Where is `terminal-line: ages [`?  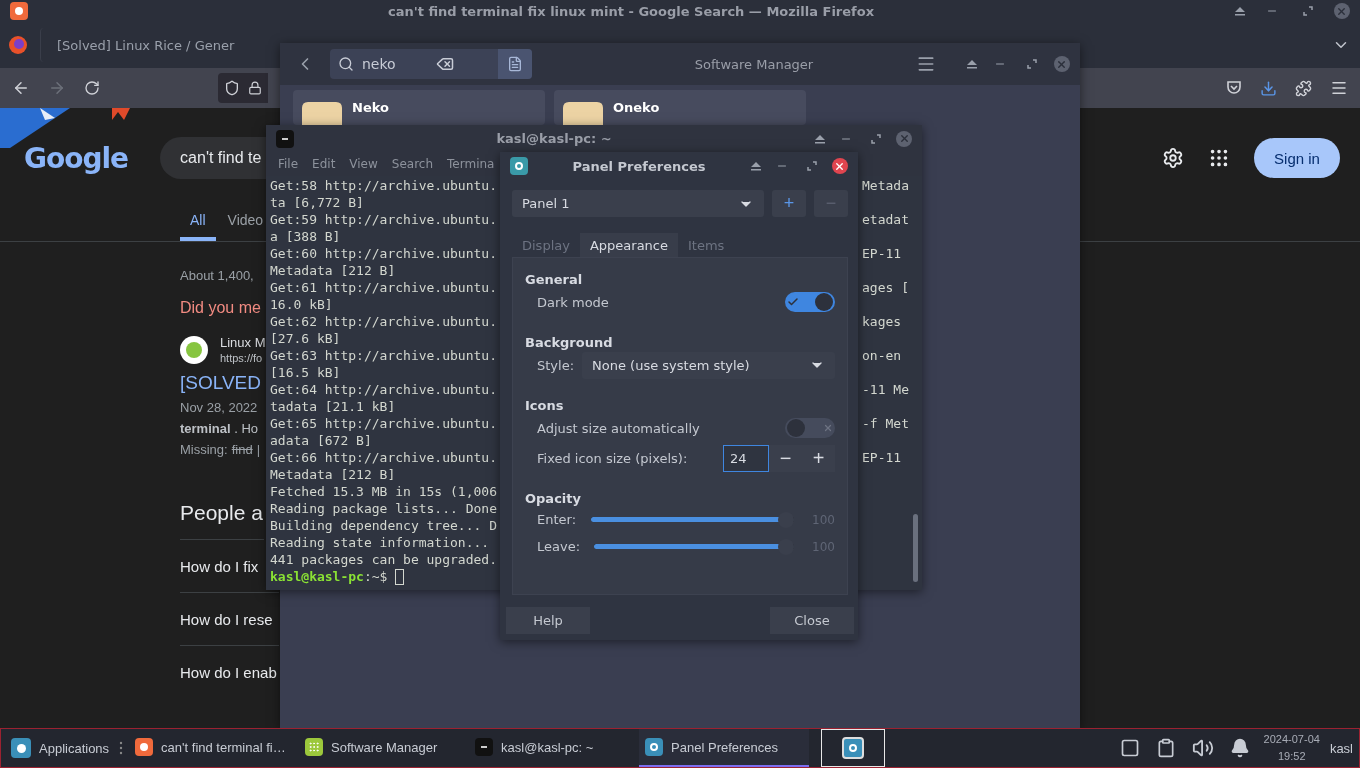 terminal-line: ages [ is located at coordinates (885, 287).